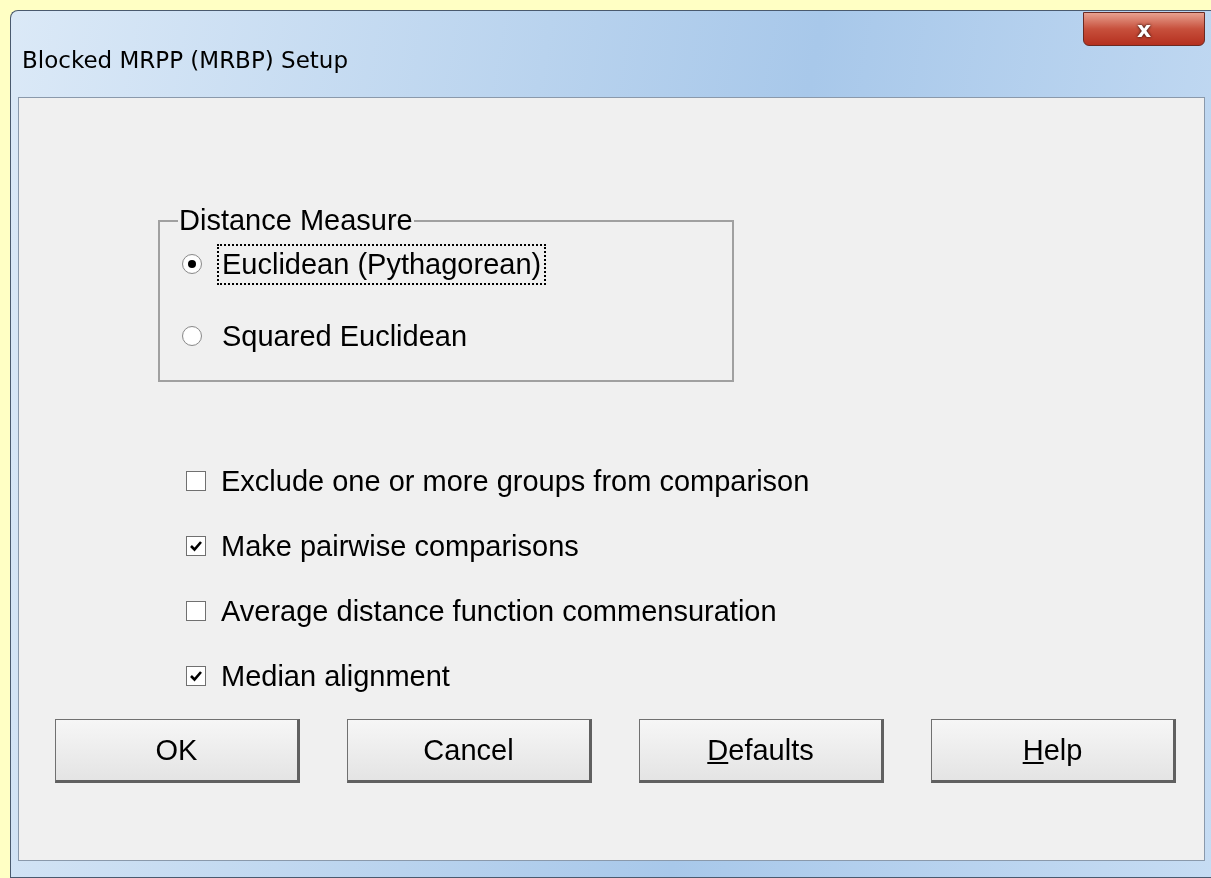 The height and width of the screenshot is (878, 1211). What do you see at coordinates (499, 611) in the screenshot?
I see `checkbox-label: Average distance function commensuration` at bounding box center [499, 611].